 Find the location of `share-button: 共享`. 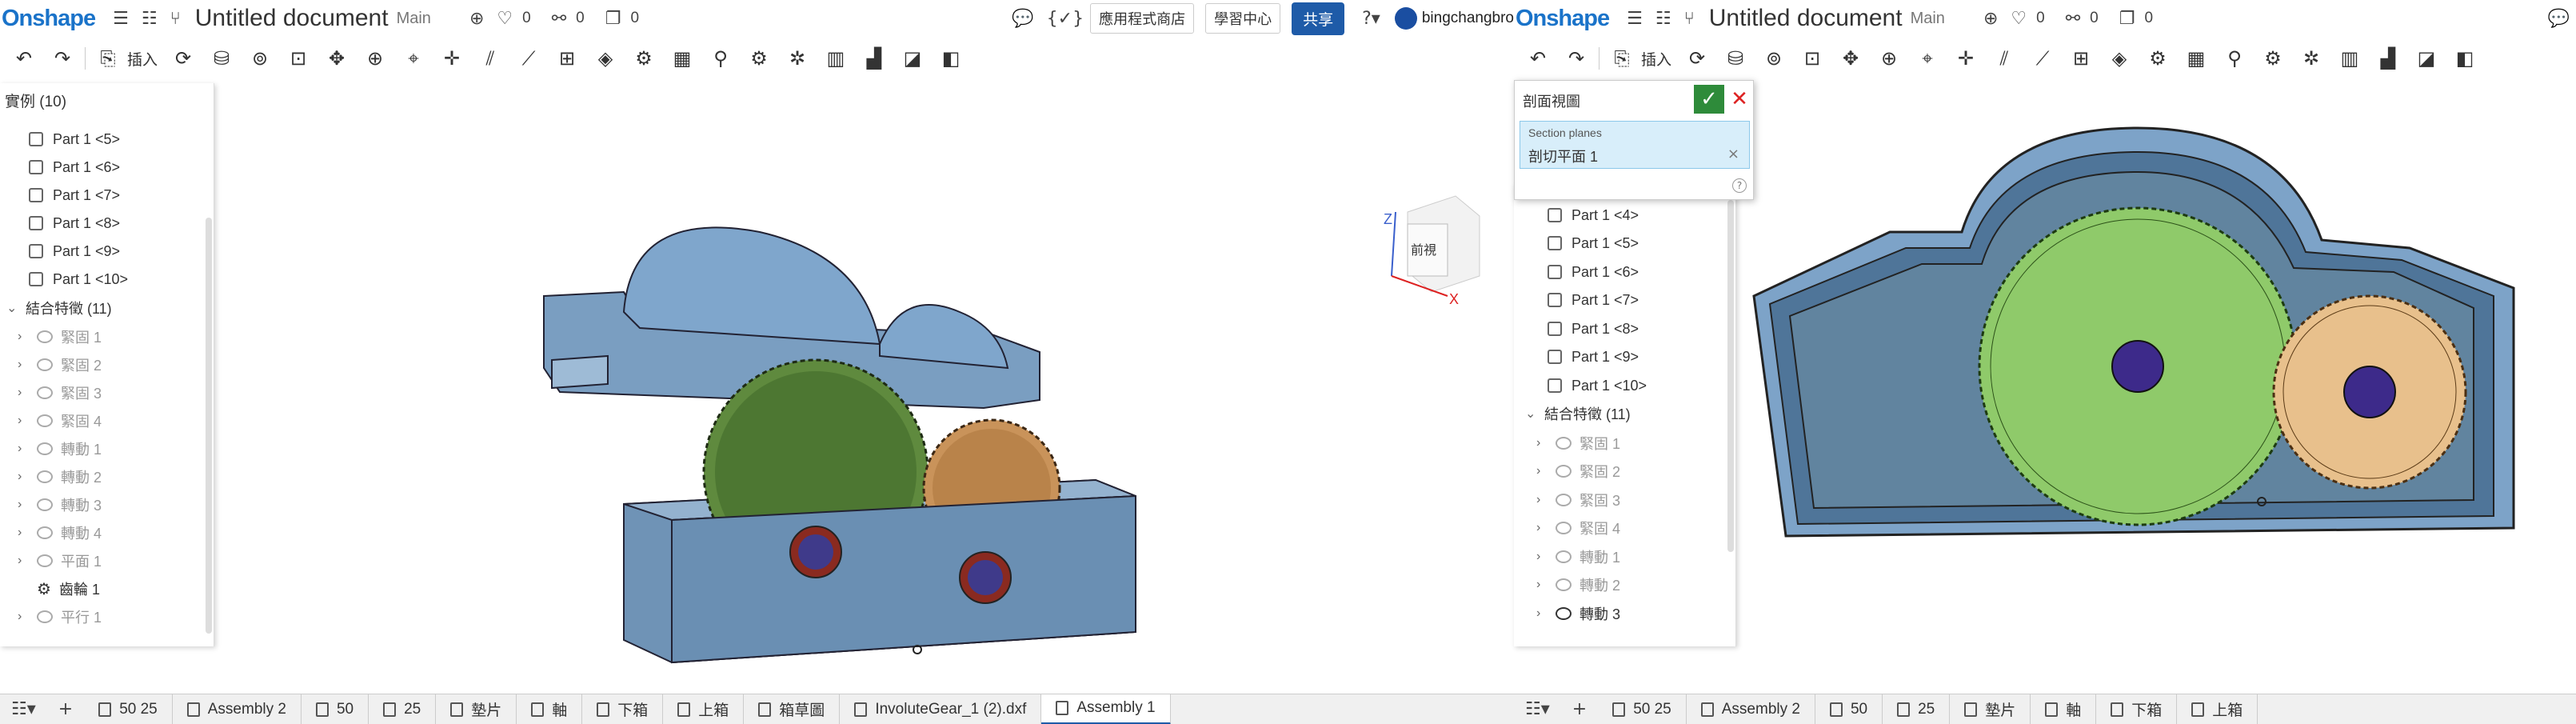

share-button: 共享 is located at coordinates (1319, 18).